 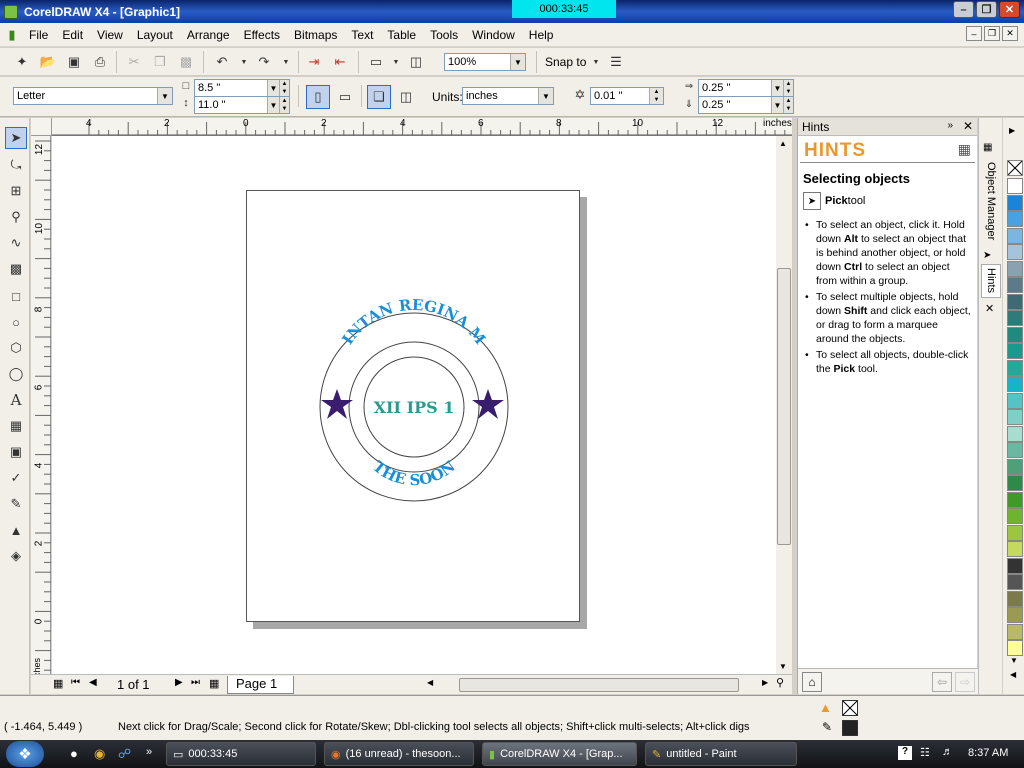 What do you see at coordinates (991, 201) in the screenshot?
I see `tab-object-manager: Object Manager` at bounding box center [991, 201].